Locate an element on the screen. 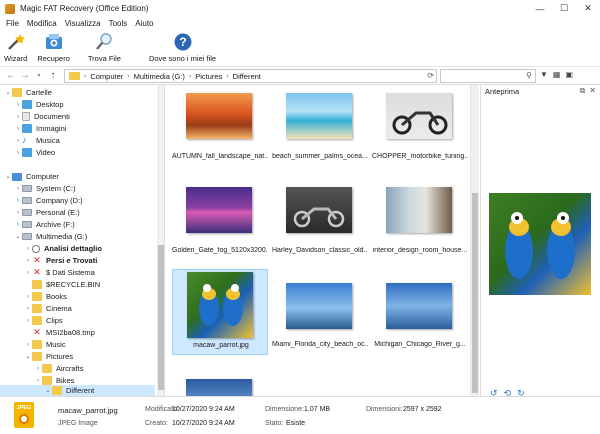  trova-file-button: Trova File is located at coordinates (104, 46).